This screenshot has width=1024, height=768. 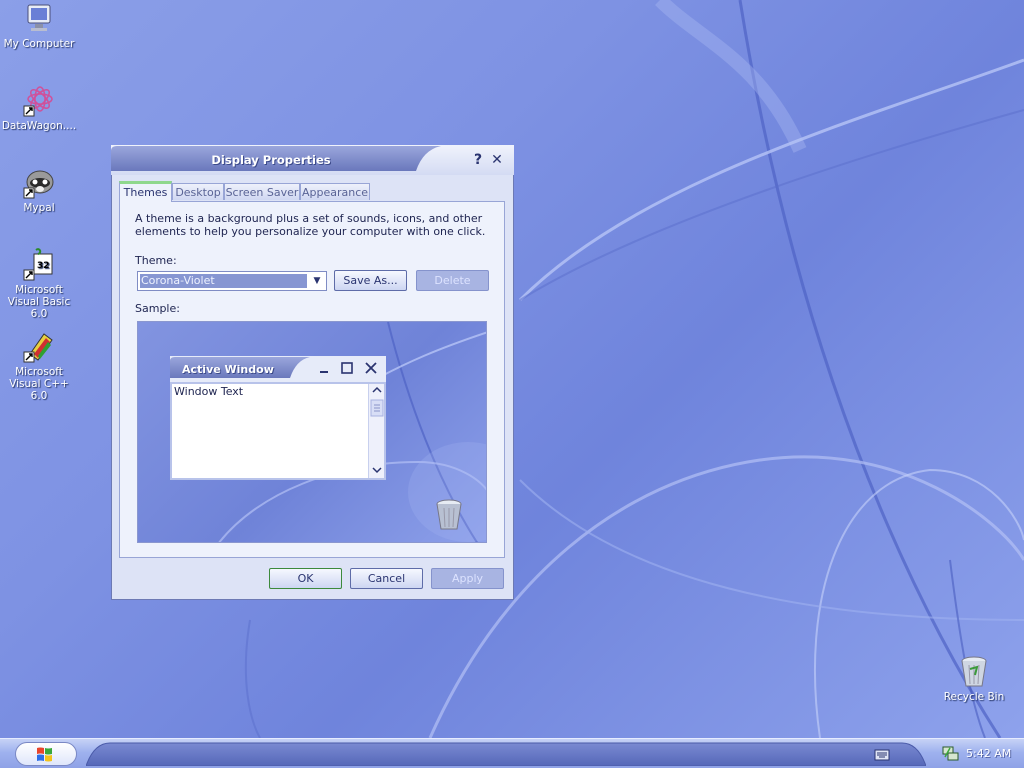 I want to click on desktop-icon-label: Mypal, so click(x=39, y=208).